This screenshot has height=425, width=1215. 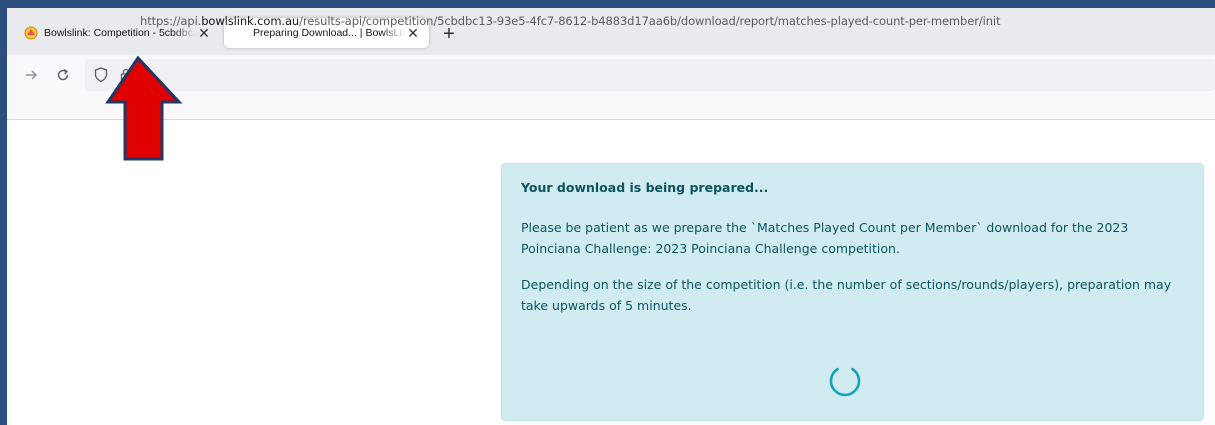 What do you see at coordinates (31, 33) in the screenshot?
I see `bowlslink-logo-icon` at bounding box center [31, 33].